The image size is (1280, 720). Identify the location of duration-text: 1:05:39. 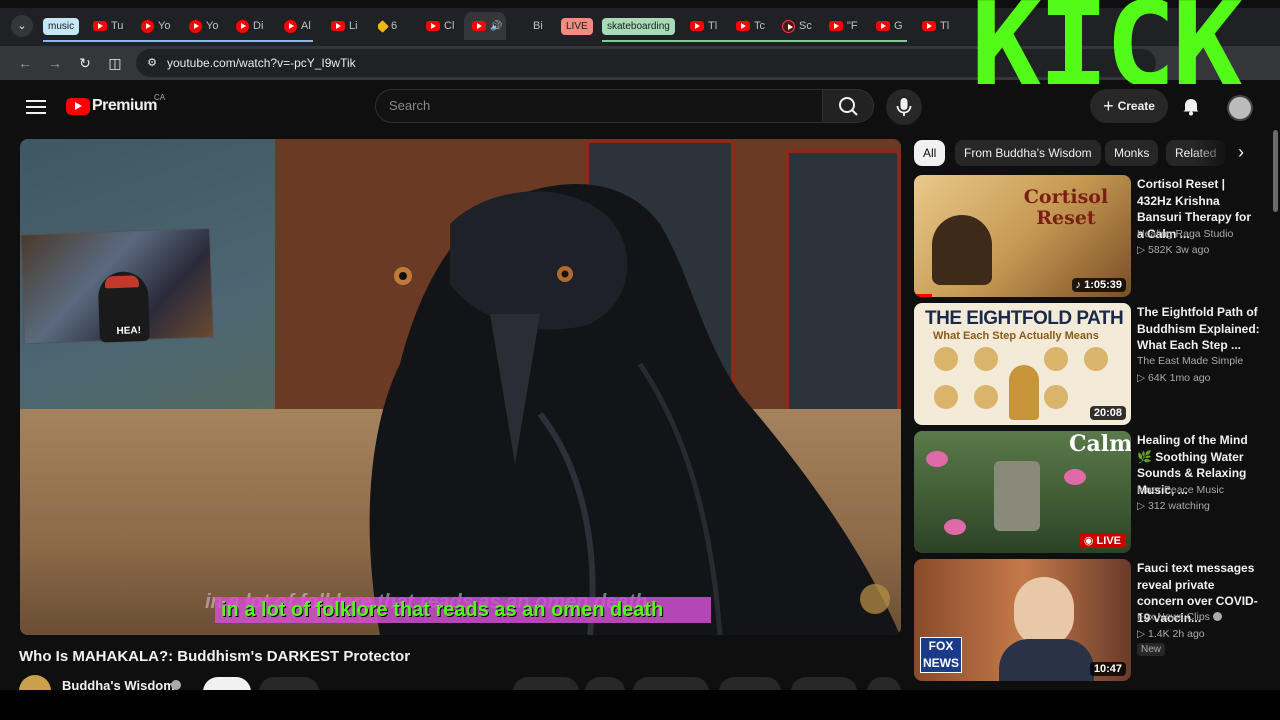
(1103, 285).